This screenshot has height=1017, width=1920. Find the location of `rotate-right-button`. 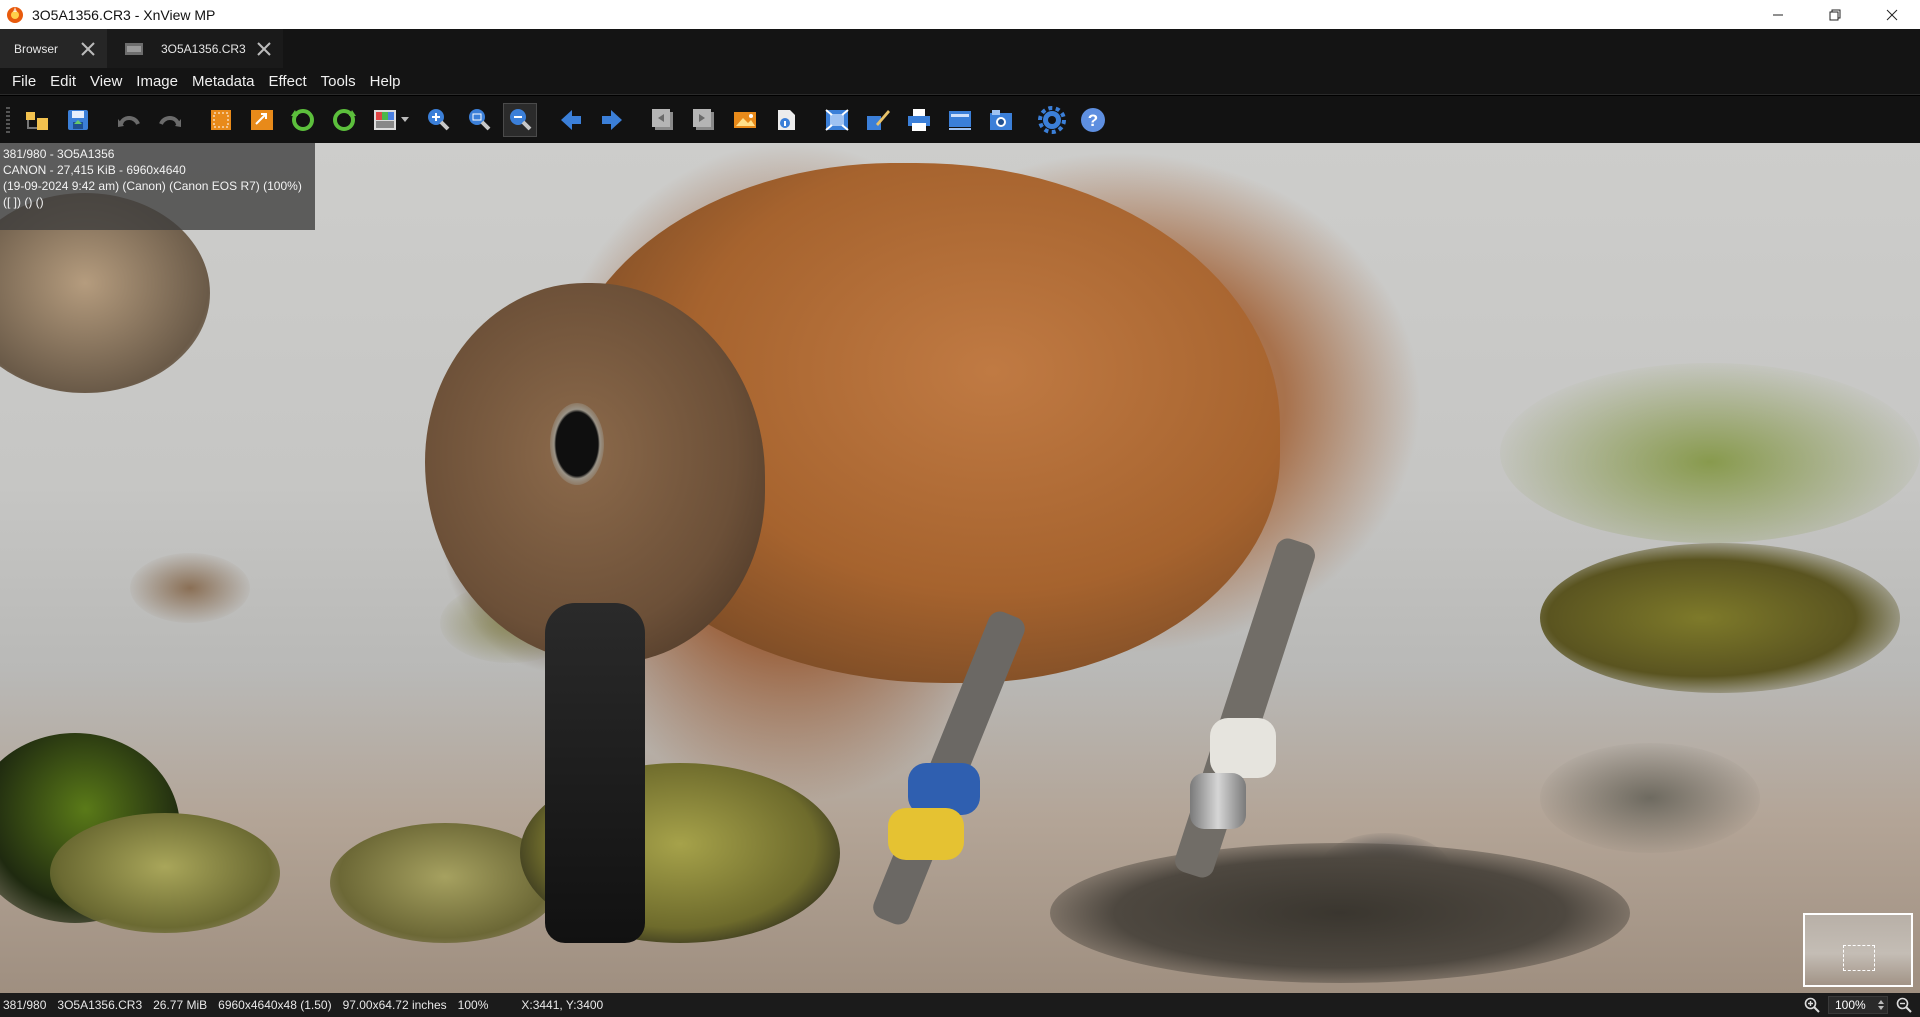

rotate-right-button is located at coordinates (344, 120).